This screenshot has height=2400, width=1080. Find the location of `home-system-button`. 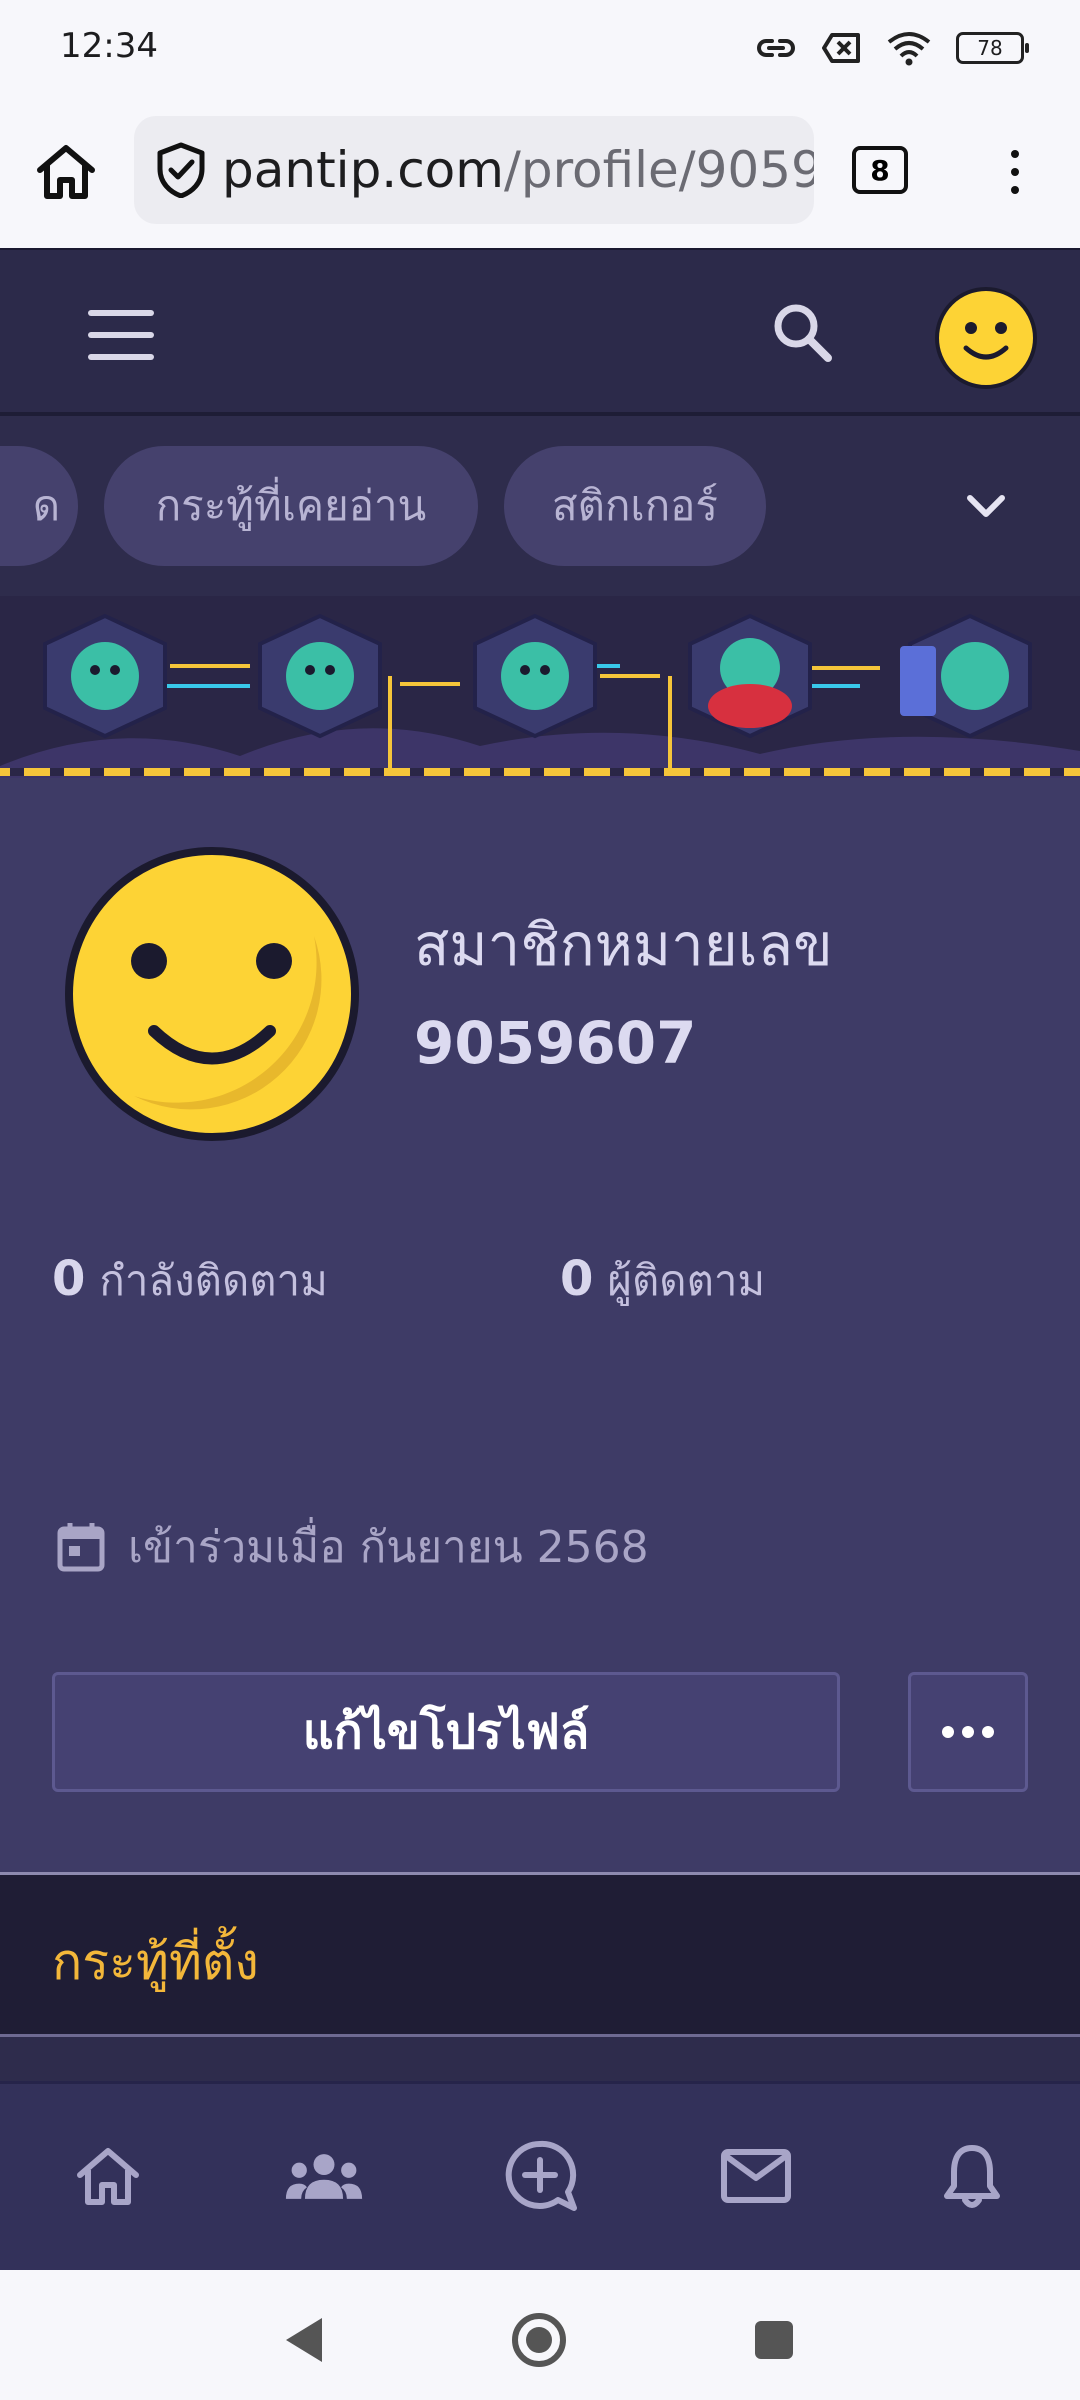

home-system-button is located at coordinates (539, 2340).